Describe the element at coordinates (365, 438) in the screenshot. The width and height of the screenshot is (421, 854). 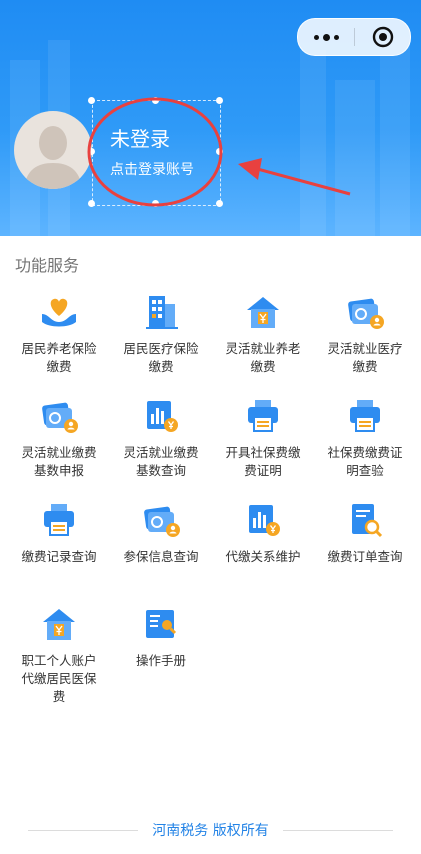
I see `service-item: 社保费缴费证 明查验` at that location.